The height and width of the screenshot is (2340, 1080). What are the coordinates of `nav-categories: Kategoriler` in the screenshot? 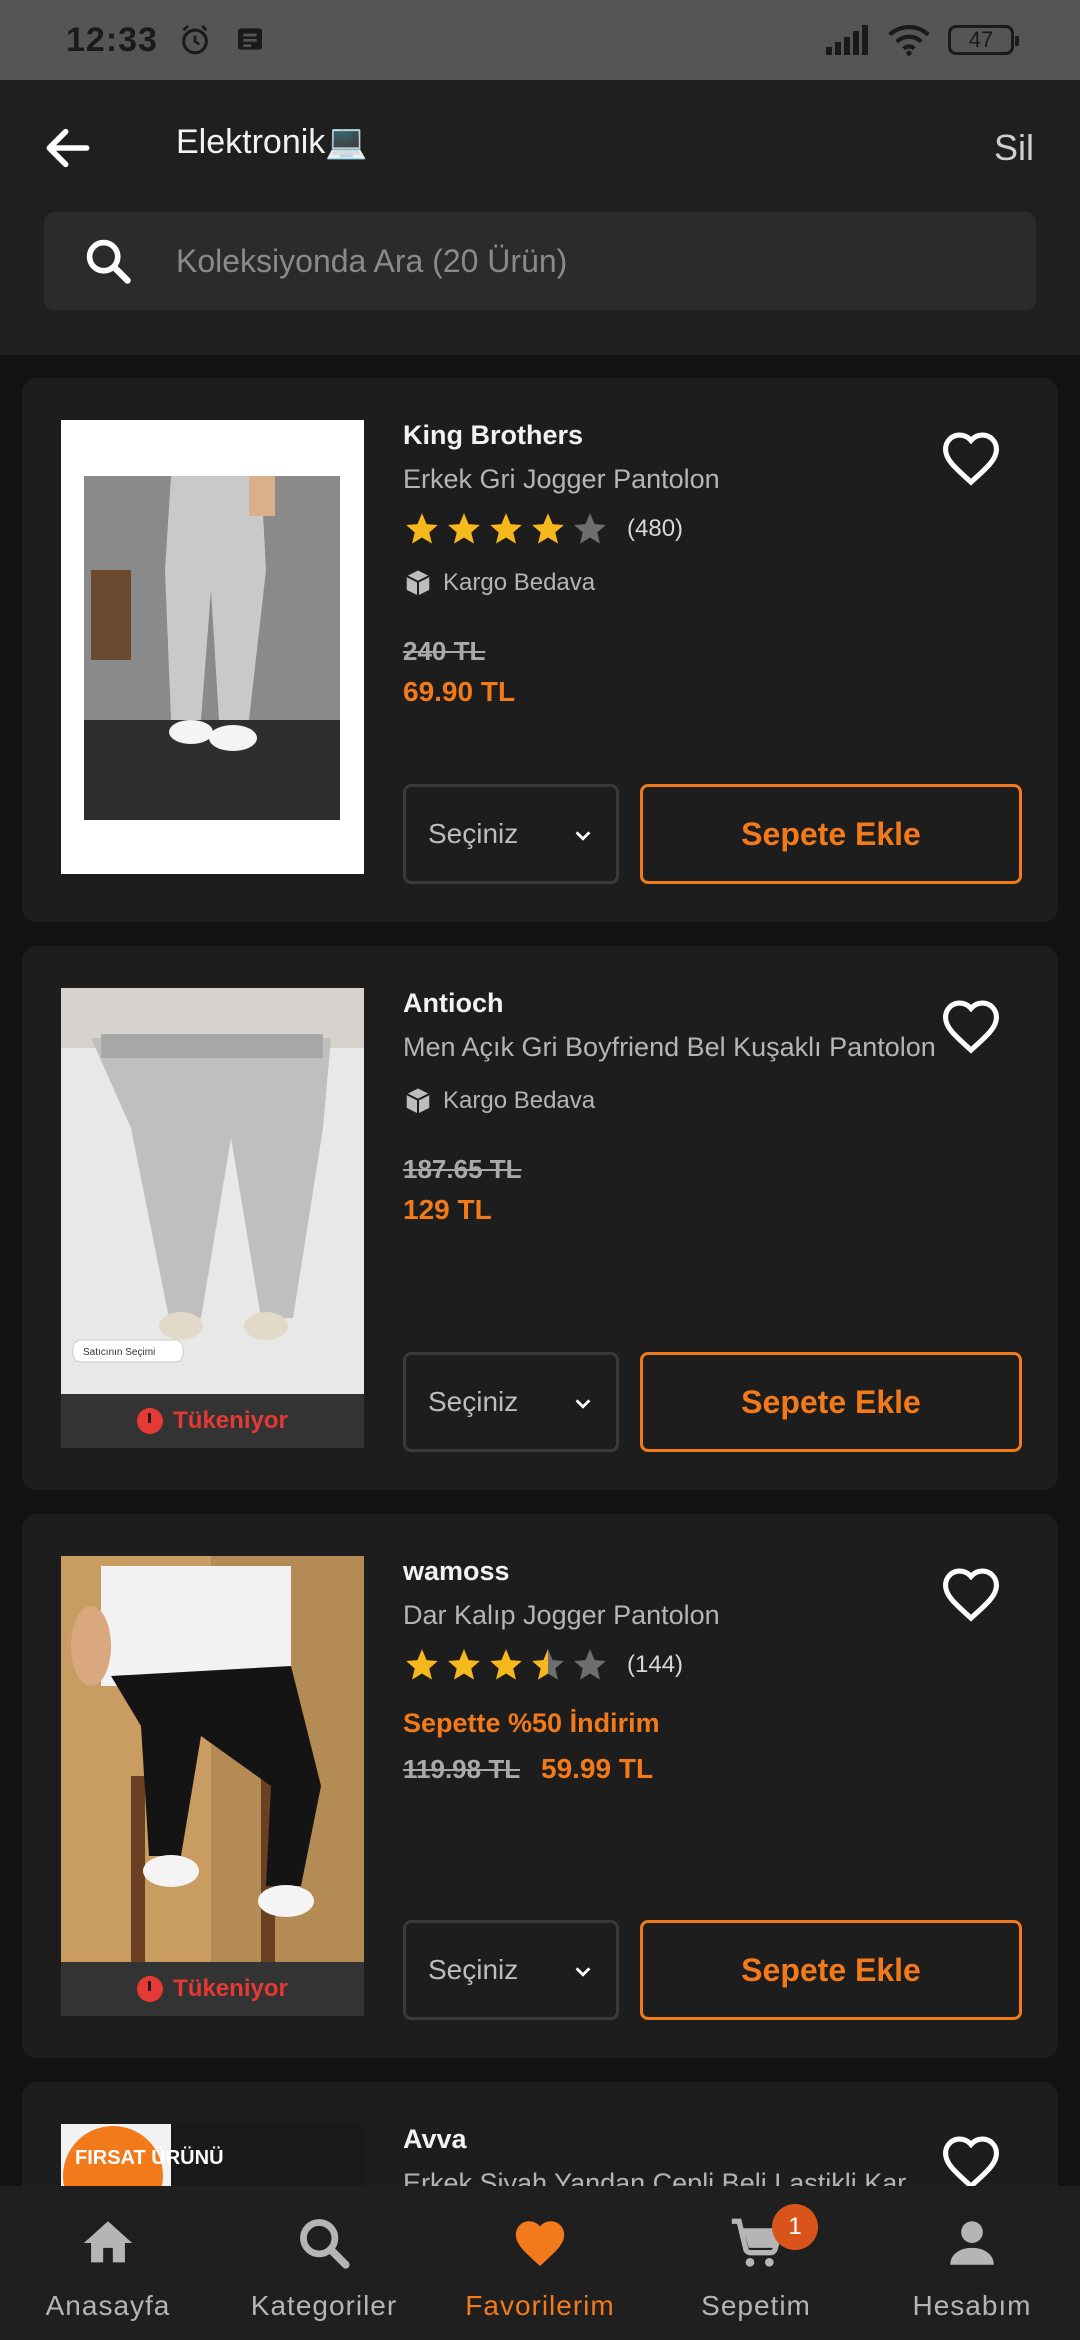 It's located at (324, 2263).